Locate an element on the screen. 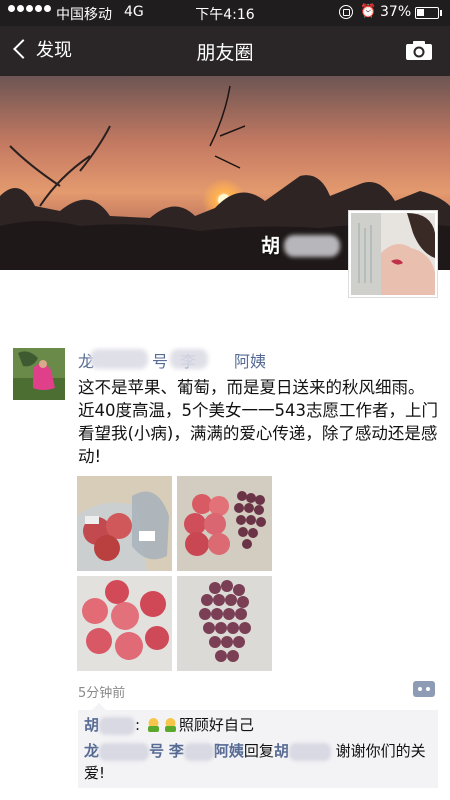 The width and height of the screenshot is (450, 800). alarm-icon: ⏰ is located at coordinates (368, 11).